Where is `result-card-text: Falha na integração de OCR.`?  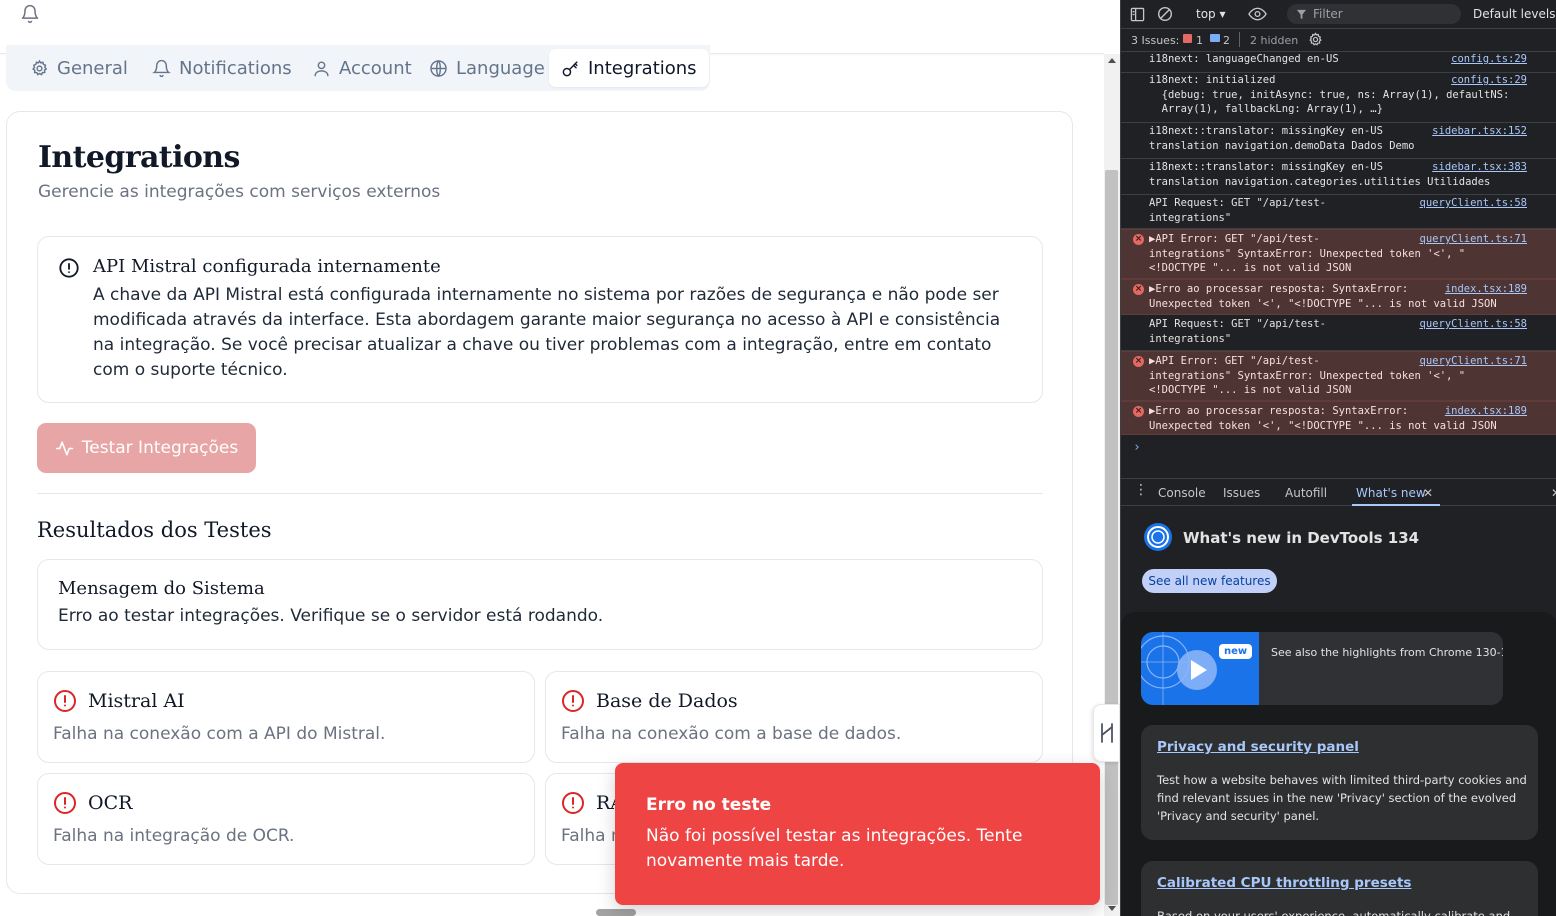
result-card-text: Falha na integração de OCR. is located at coordinates (174, 836).